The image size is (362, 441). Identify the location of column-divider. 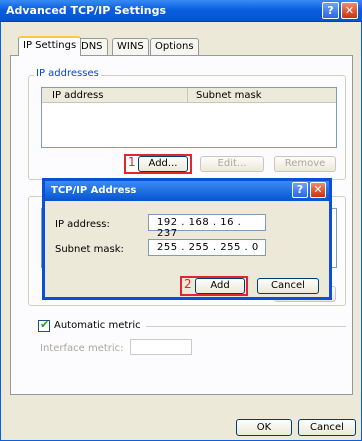
(187, 95).